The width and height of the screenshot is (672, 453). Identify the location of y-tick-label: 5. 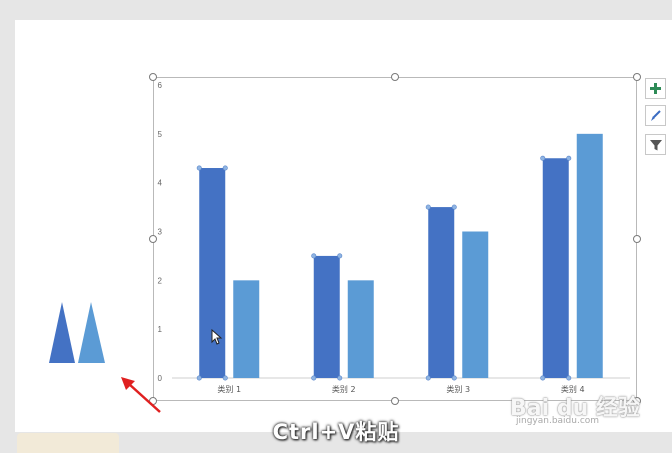
(160, 134).